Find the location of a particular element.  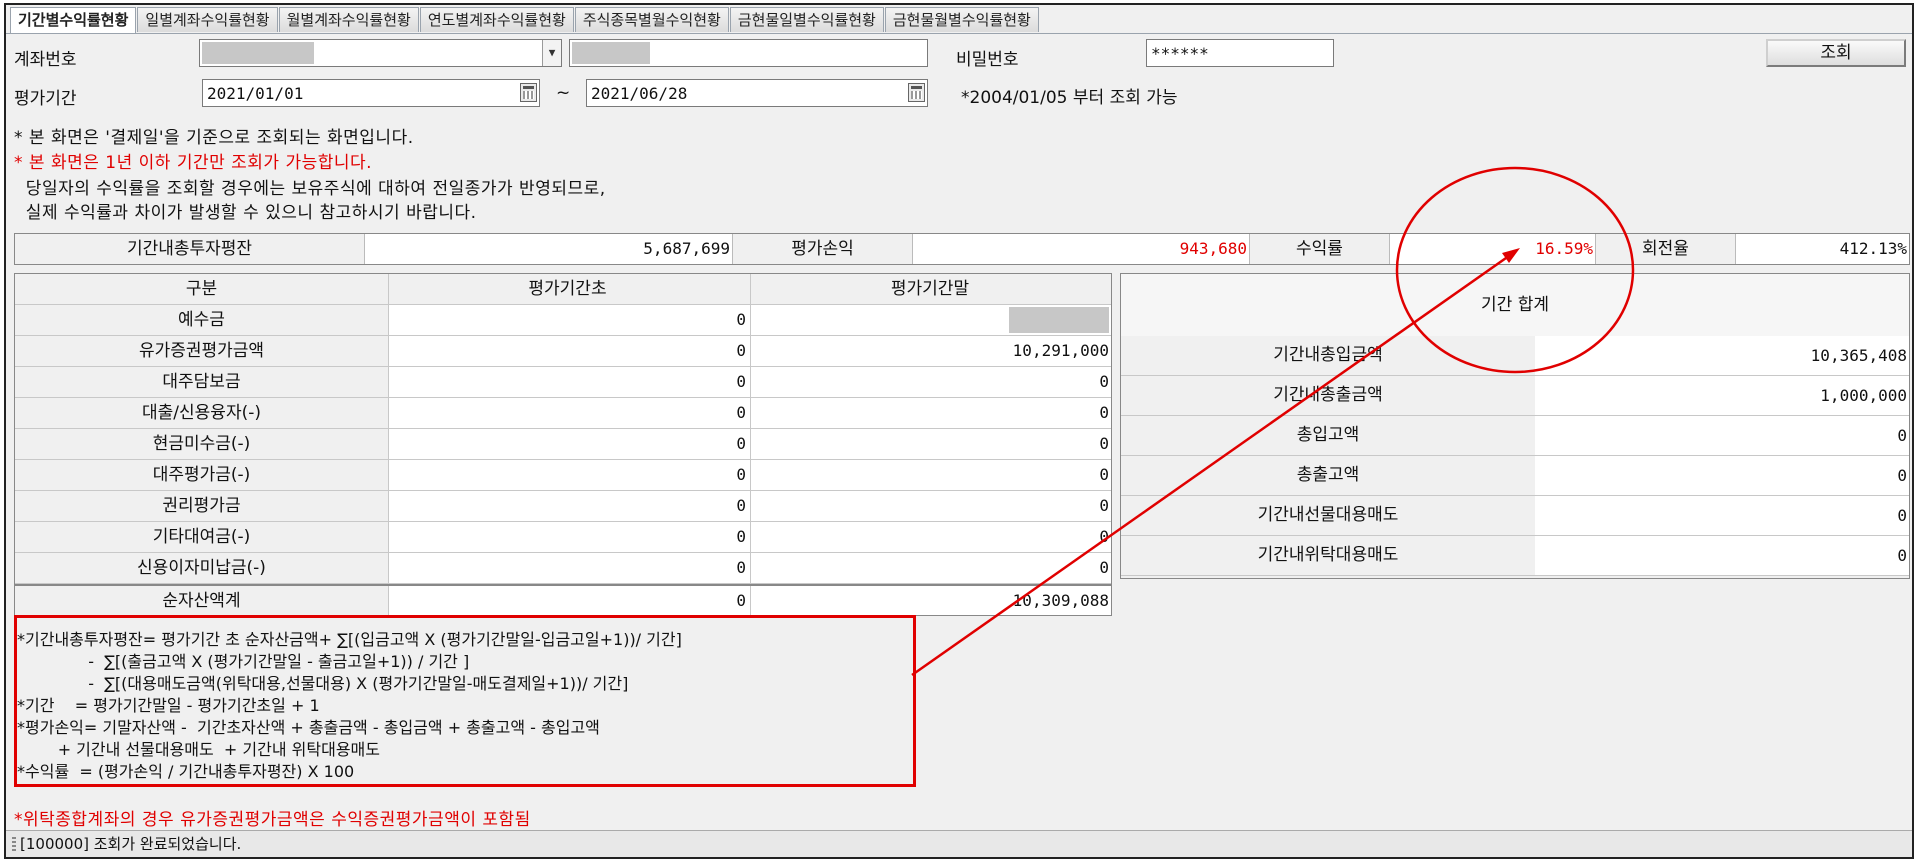

row-label: 기간내선물대용매도 is located at coordinates (1328, 515).